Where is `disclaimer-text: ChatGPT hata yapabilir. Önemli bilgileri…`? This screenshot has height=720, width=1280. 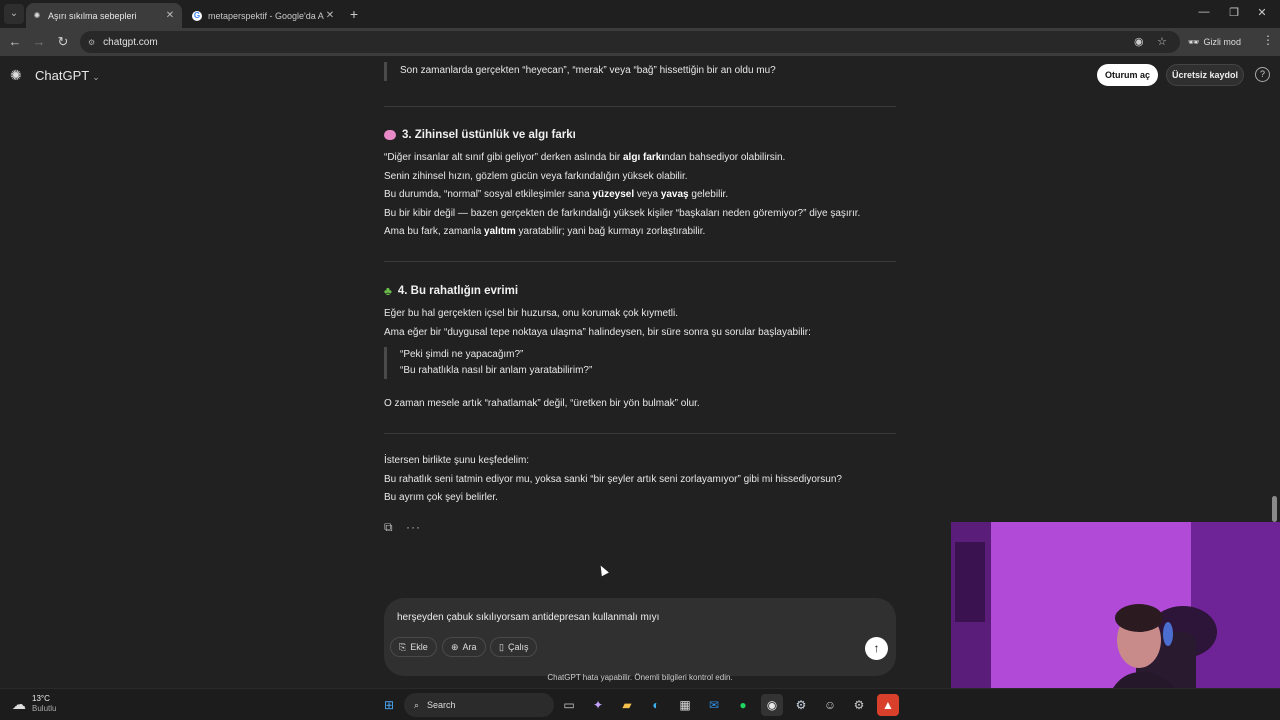 disclaimer-text: ChatGPT hata yapabilir. Önemli bilgileri… is located at coordinates (640, 677).